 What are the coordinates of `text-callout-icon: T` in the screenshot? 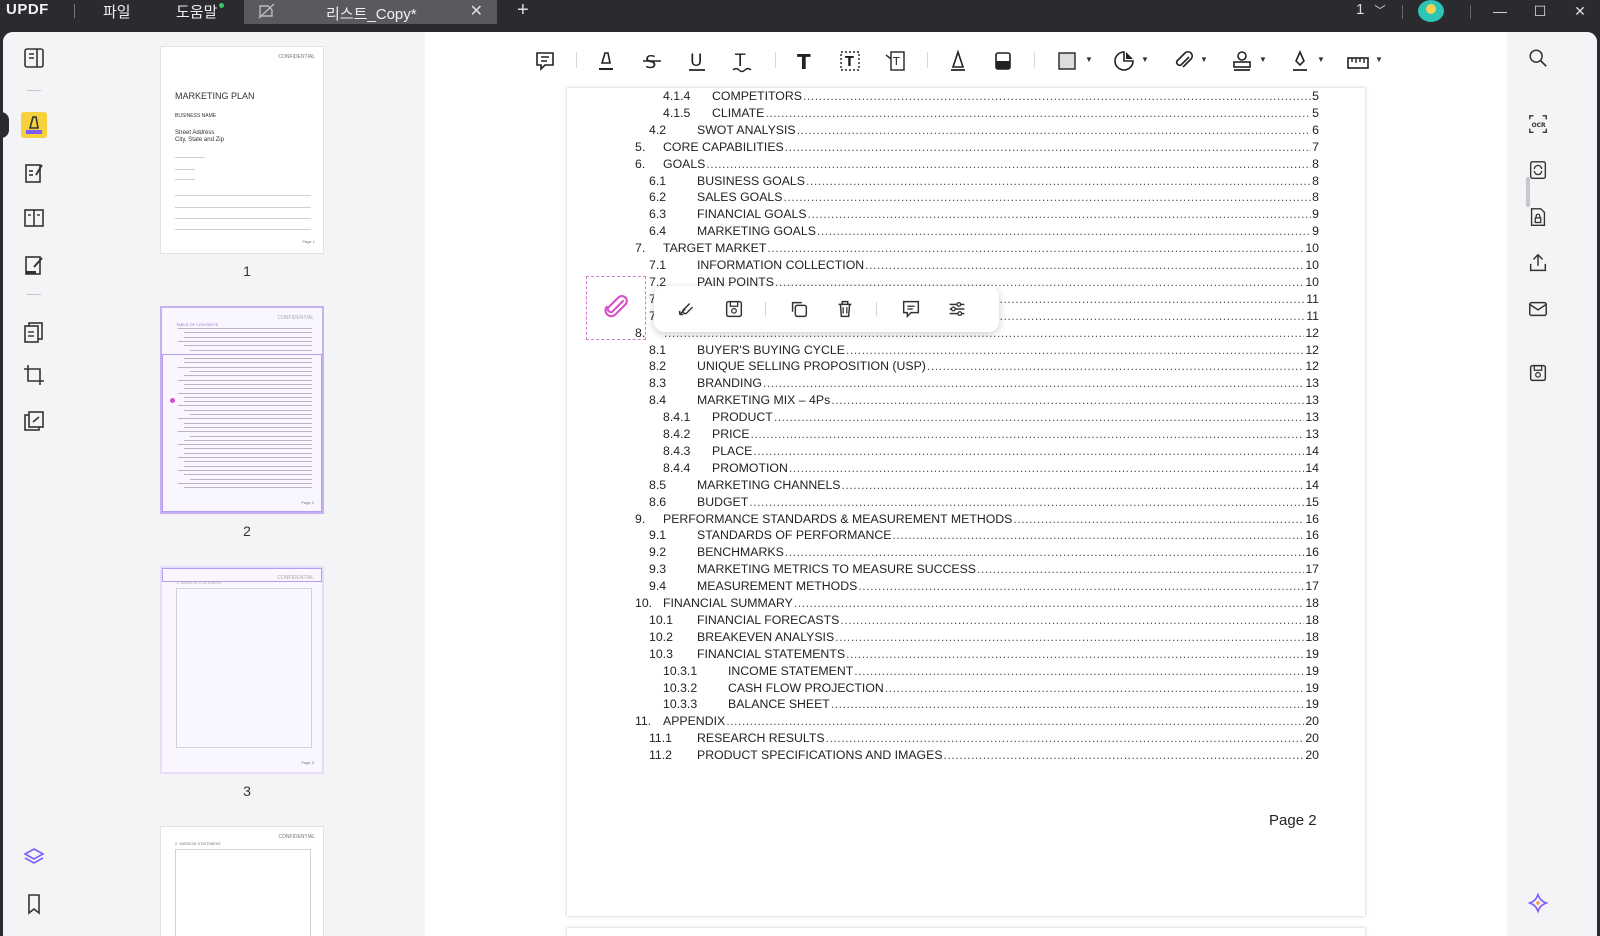 It's located at (895, 61).